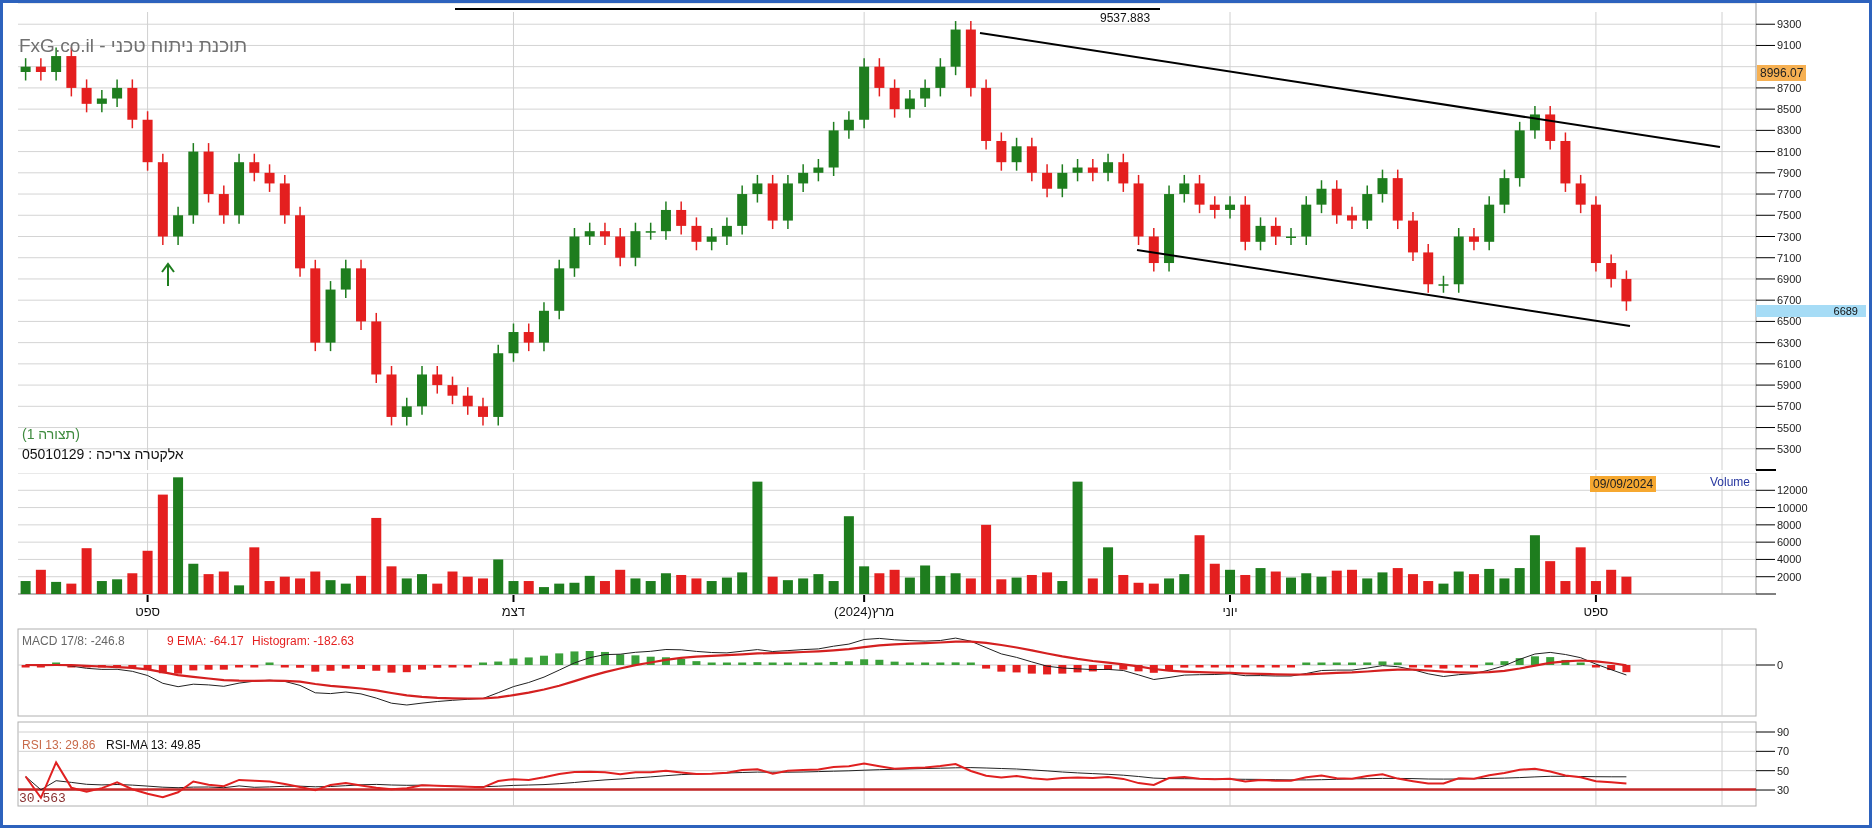 This screenshot has height=828, width=1872. I want to click on axis-label: 8100, so click(1789, 151).